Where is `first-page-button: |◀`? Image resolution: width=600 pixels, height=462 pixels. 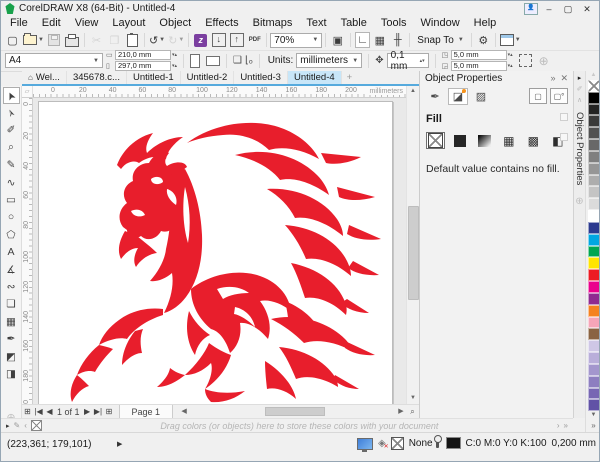 first-page-button: |◀ is located at coordinates (38, 411).